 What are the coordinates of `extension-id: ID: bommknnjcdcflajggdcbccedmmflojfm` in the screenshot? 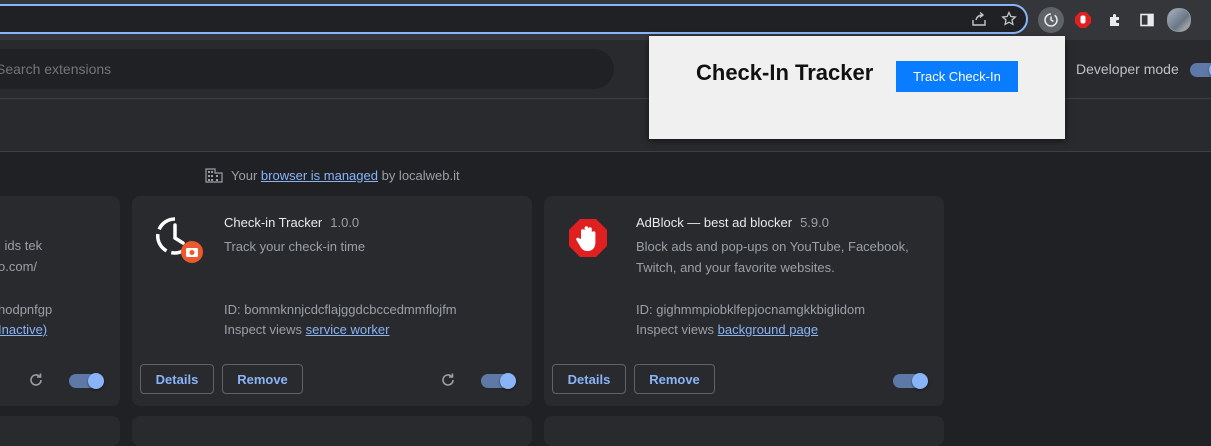 It's located at (340, 309).